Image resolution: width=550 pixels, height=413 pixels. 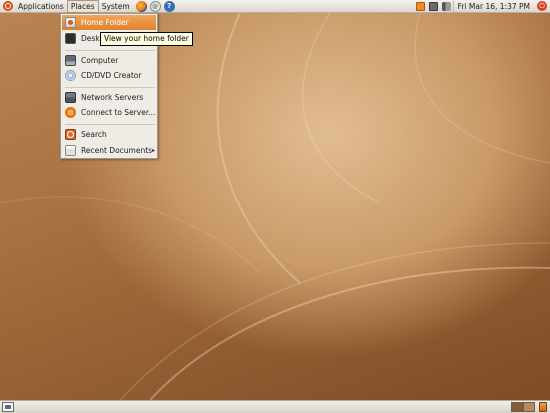 What do you see at coordinates (70, 150) in the screenshot?
I see `recent-documents-icon` at bounding box center [70, 150].